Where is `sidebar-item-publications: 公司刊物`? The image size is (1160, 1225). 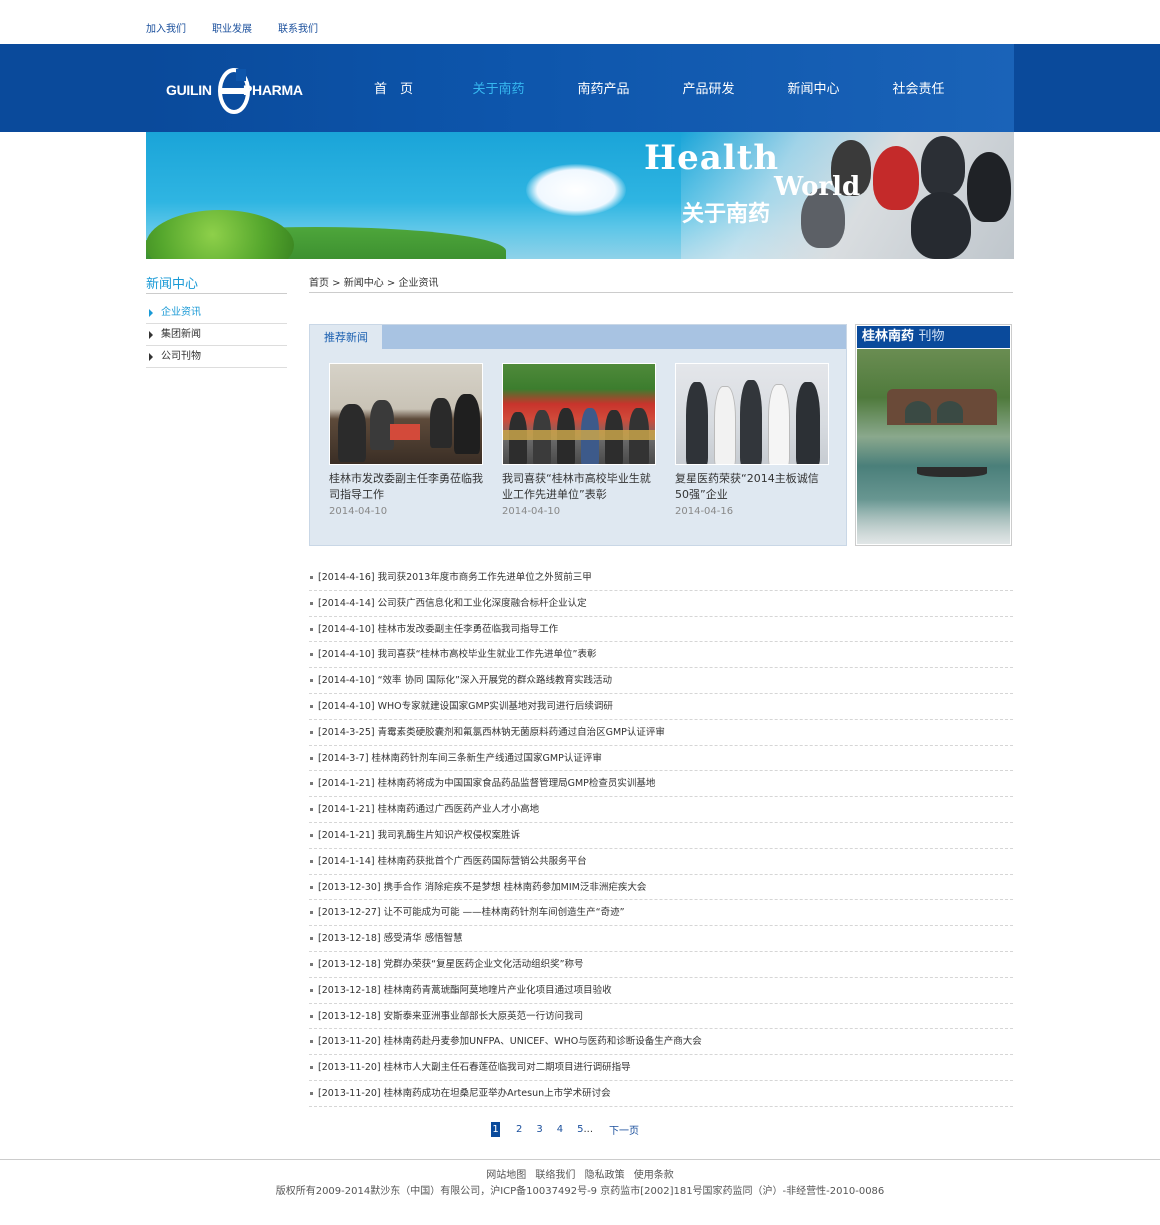 sidebar-item-publications: 公司刊物 is located at coordinates (216, 357).